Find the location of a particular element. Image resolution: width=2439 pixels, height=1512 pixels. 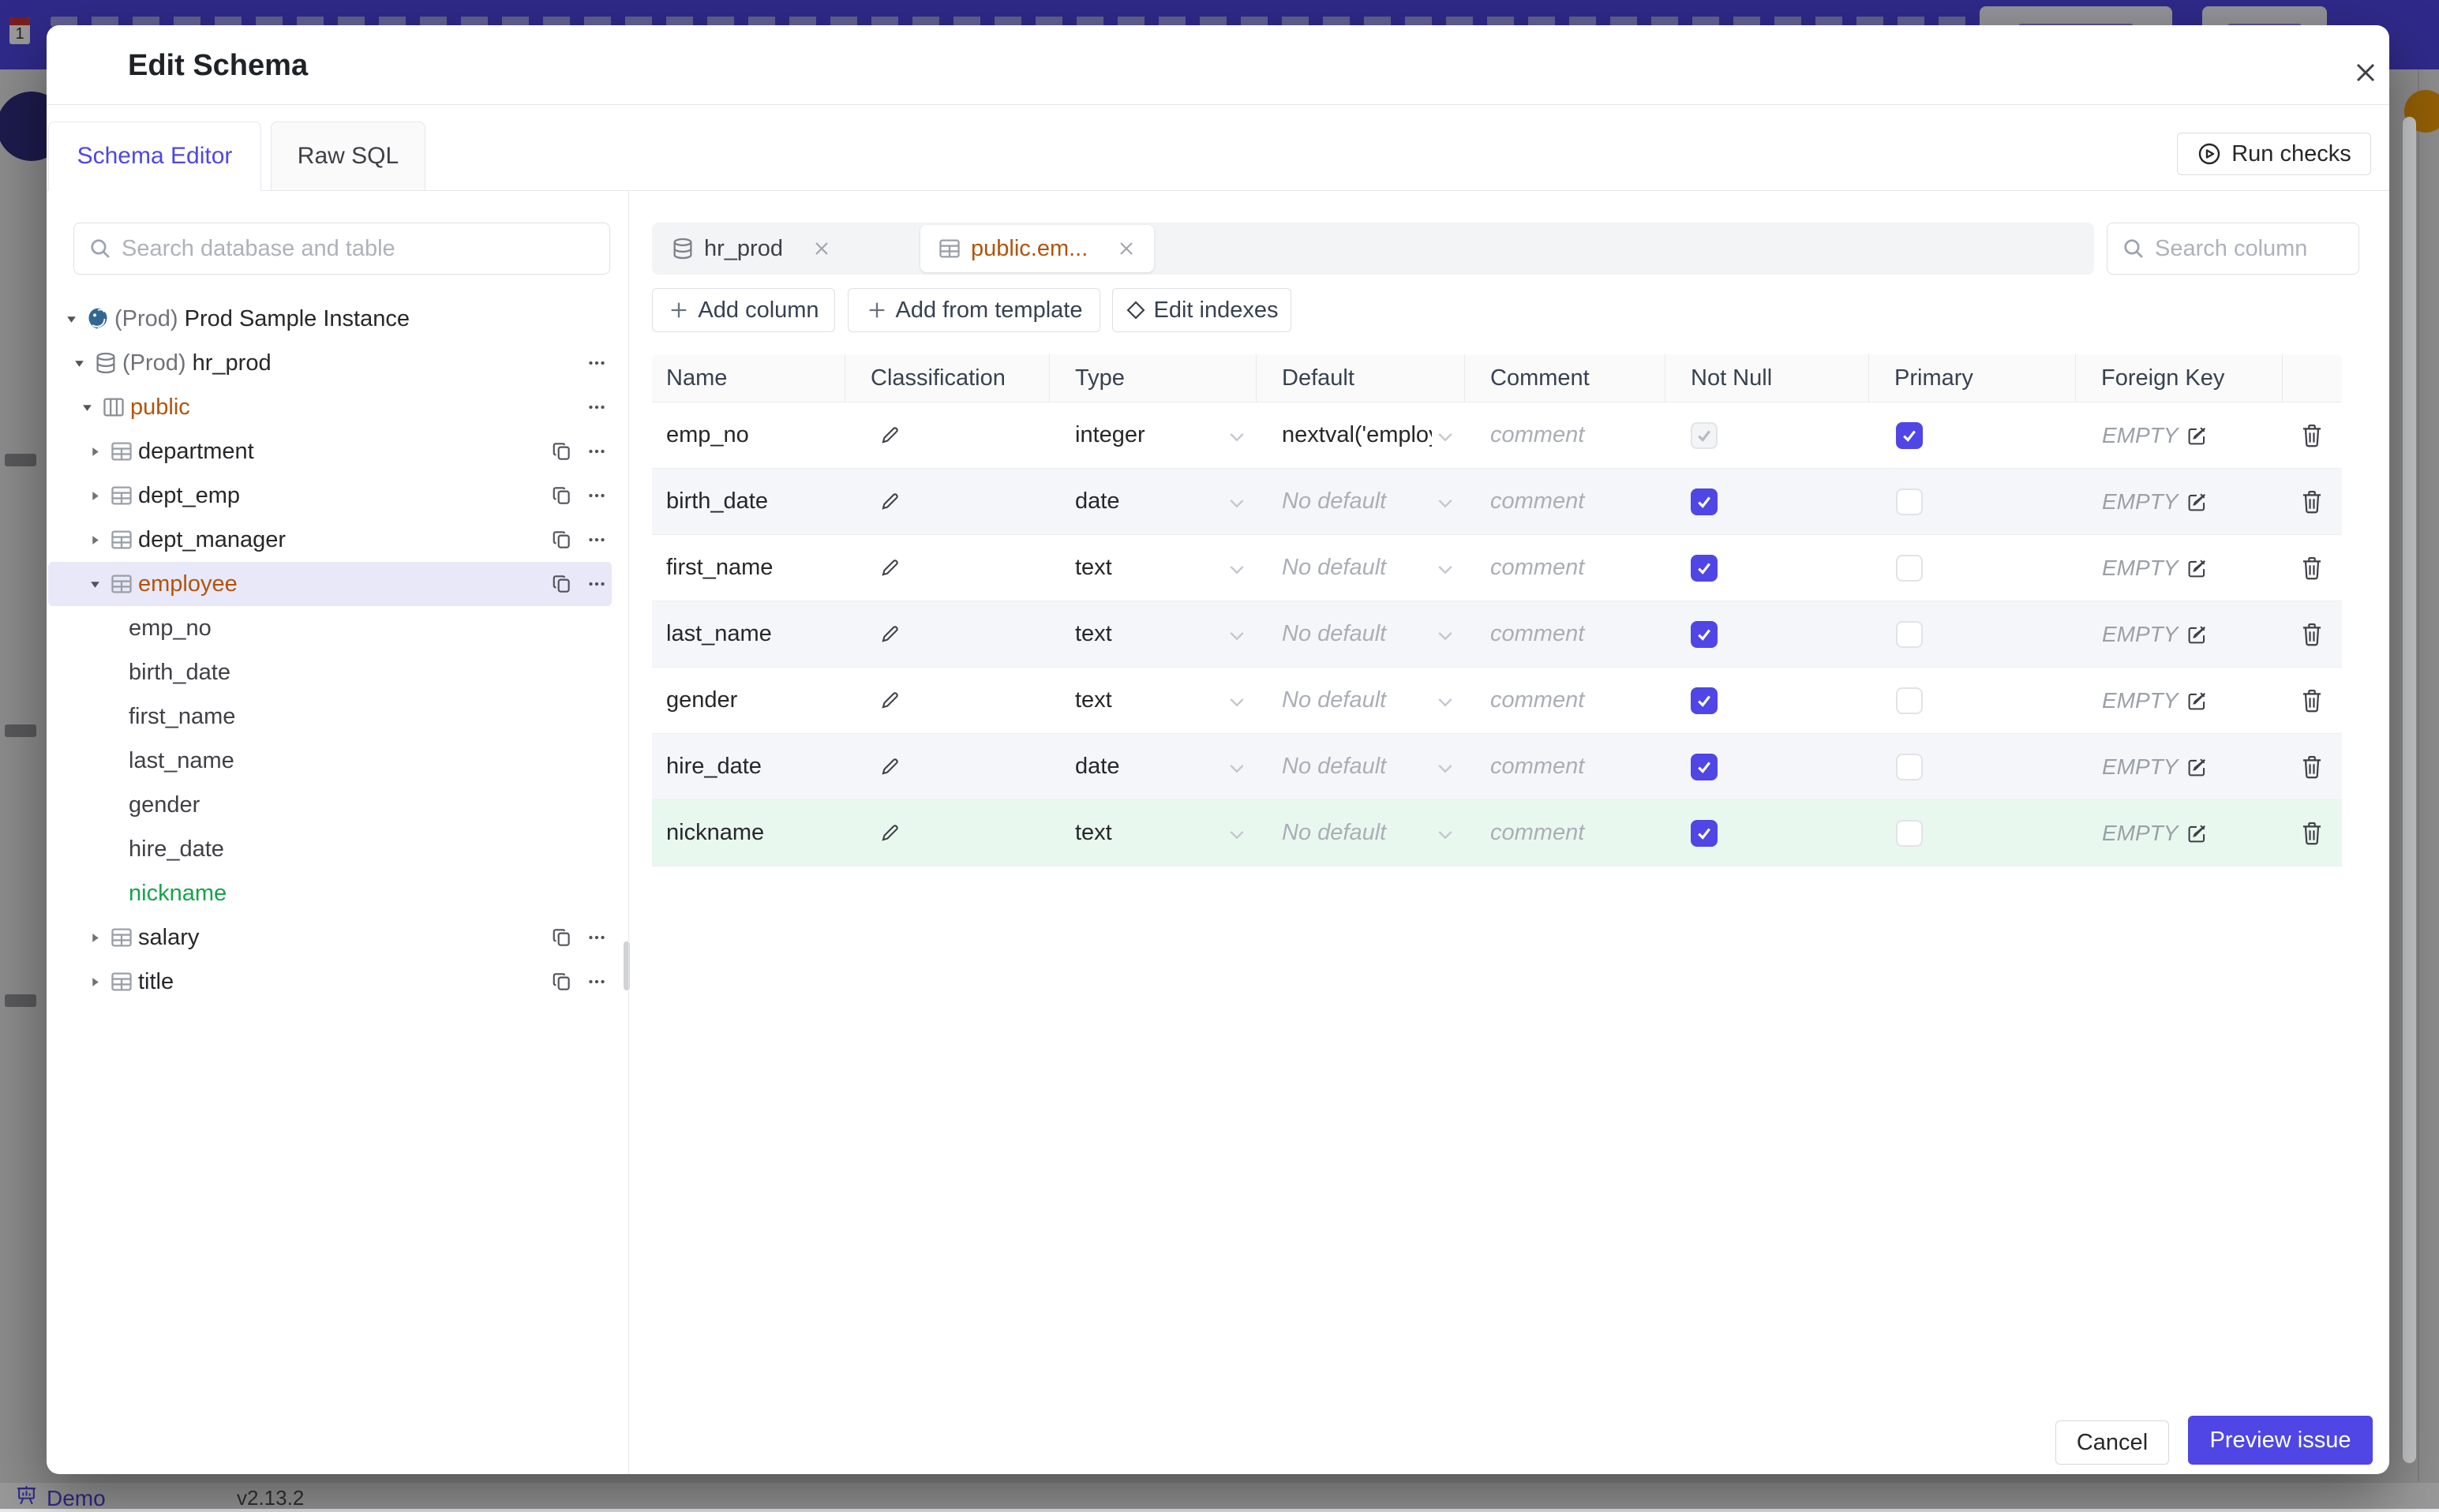

edit-indexes-button: Edit indexes is located at coordinates (1201, 310).